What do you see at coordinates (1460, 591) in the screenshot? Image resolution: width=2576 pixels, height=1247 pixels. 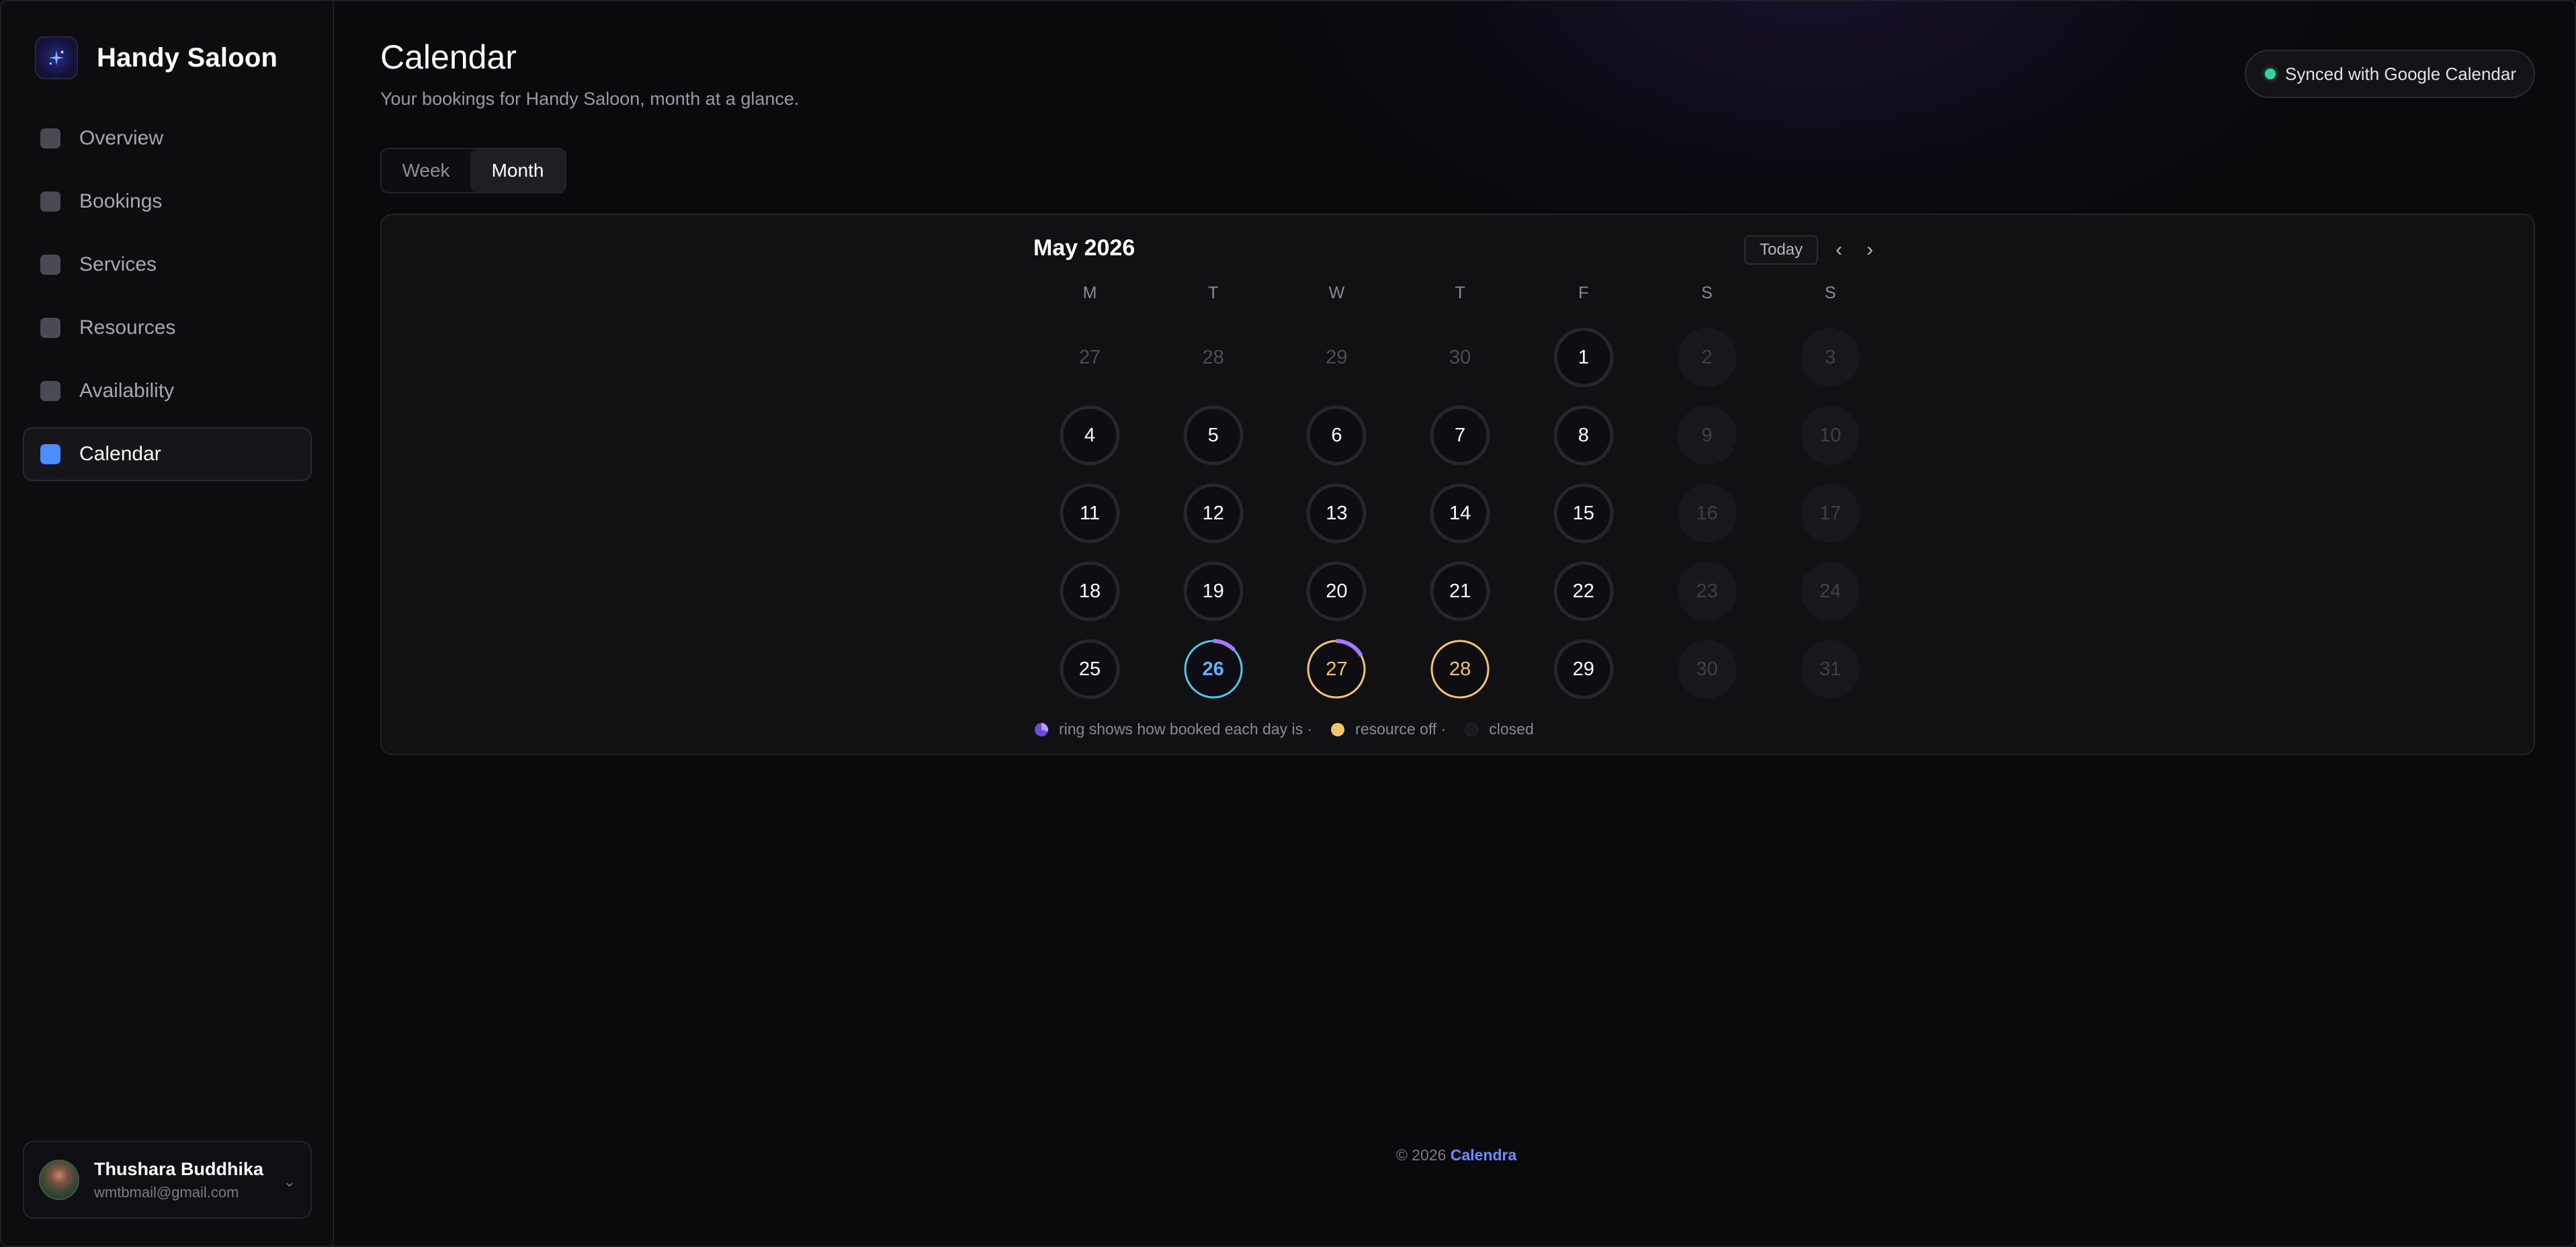 I see `calendar-day: 21` at bounding box center [1460, 591].